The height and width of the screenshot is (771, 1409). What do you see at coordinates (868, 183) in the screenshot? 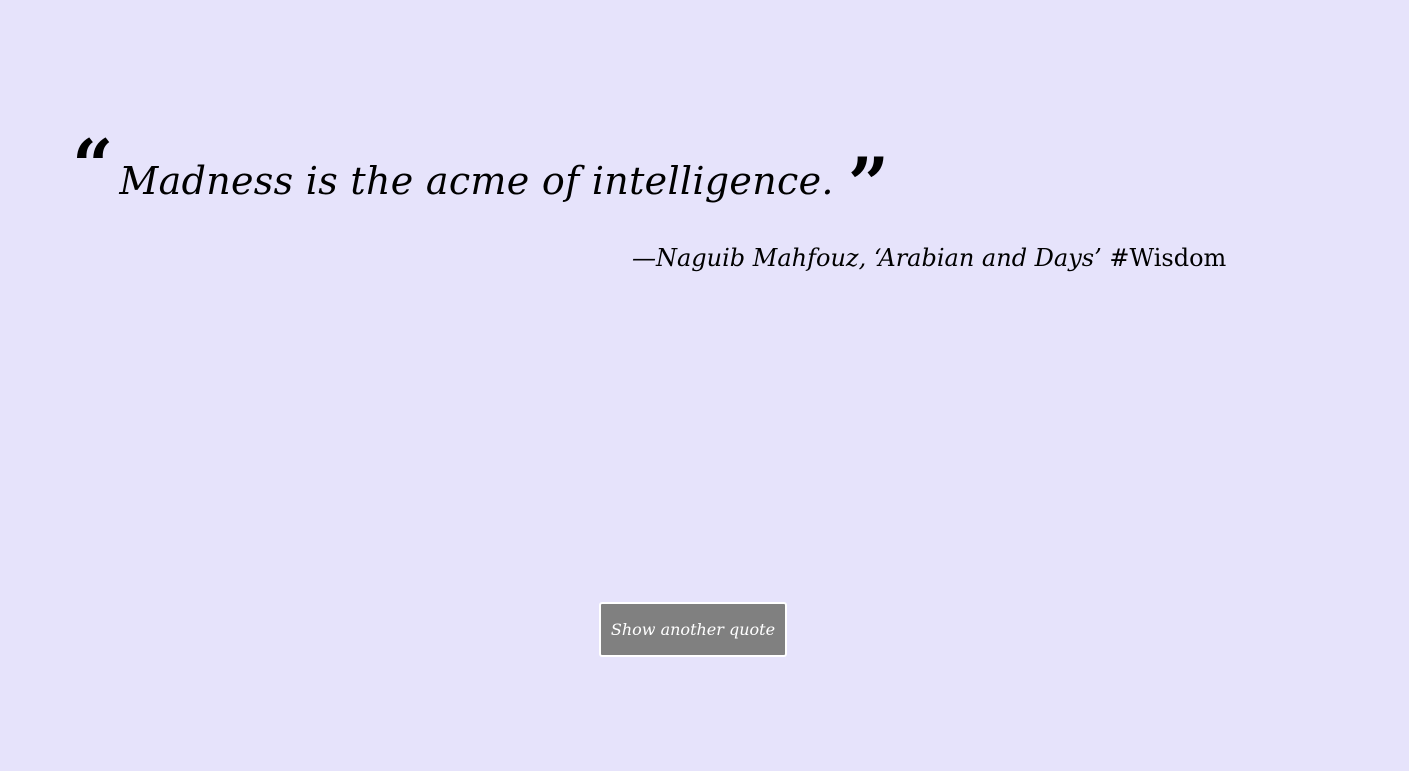
I see `close-quote-mark: ”` at bounding box center [868, 183].